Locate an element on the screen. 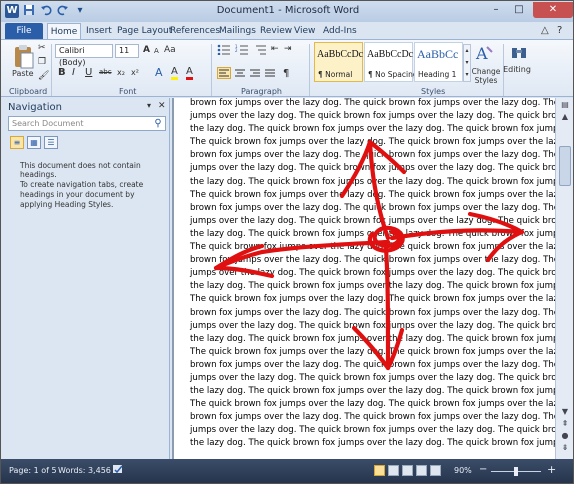  search-input: Search Document is located at coordinates (87, 123).